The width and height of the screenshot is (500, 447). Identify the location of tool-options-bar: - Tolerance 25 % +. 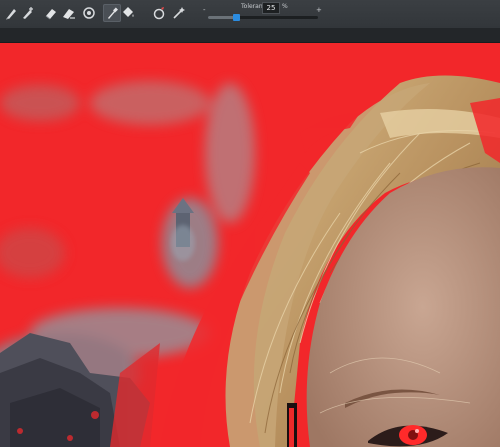
(250, 14).